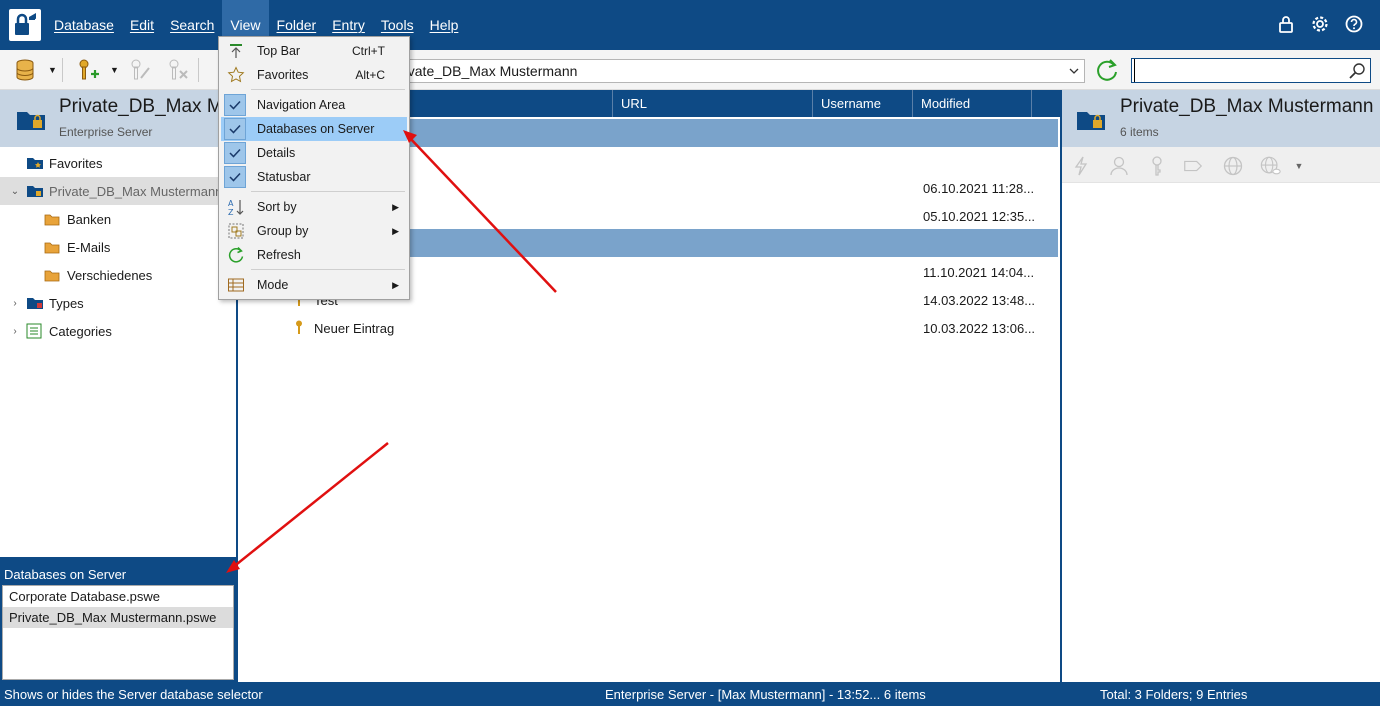 The height and width of the screenshot is (706, 1380). I want to click on view-menu-label: Favorites, so click(283, 75).